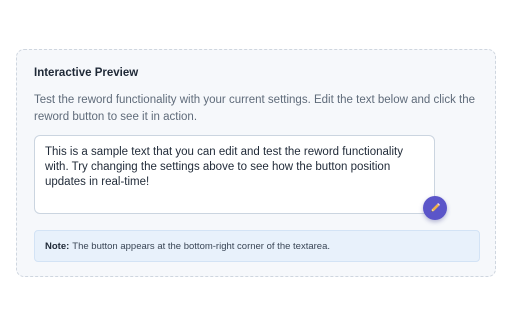 The height and width of the screenshot is (320, 512). I want to click on pencil-icon, so click(435, 208).